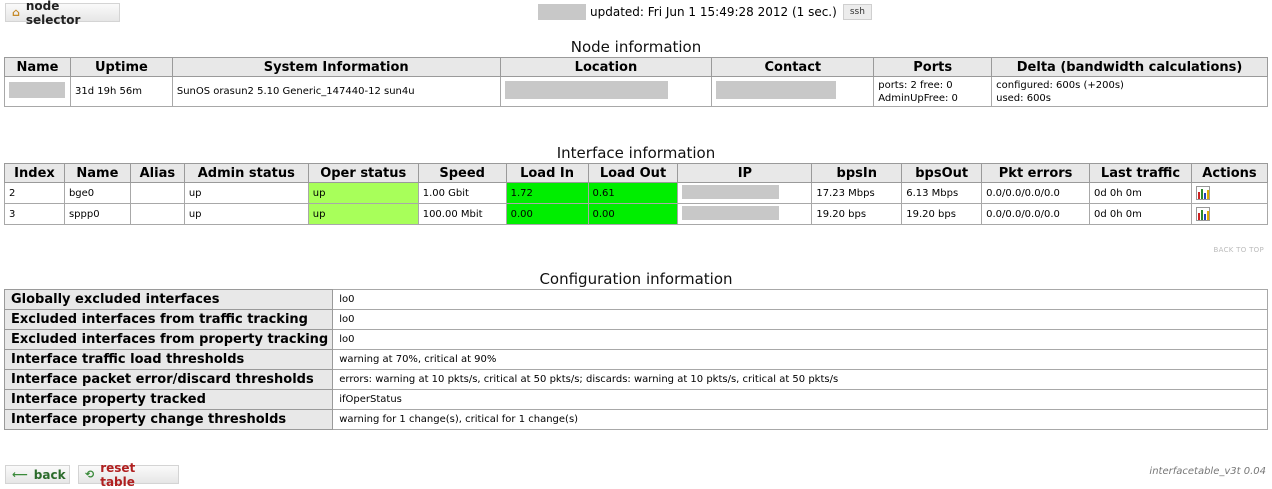  What do you see at coordinates (636, 47) in the screenshot?
I see `node-information-title: Node information` at bounding box center [636, 47].